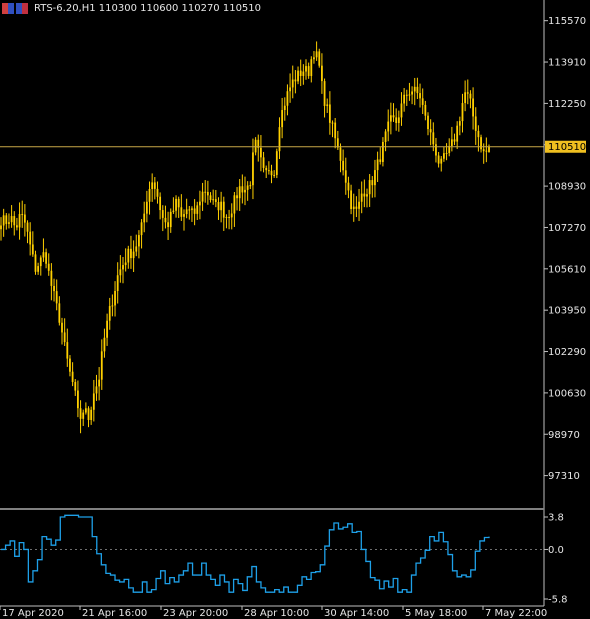 The image size is (590, 619). I want to click on time-tick-label: 21 Apr 16:00, so click(114, 613).